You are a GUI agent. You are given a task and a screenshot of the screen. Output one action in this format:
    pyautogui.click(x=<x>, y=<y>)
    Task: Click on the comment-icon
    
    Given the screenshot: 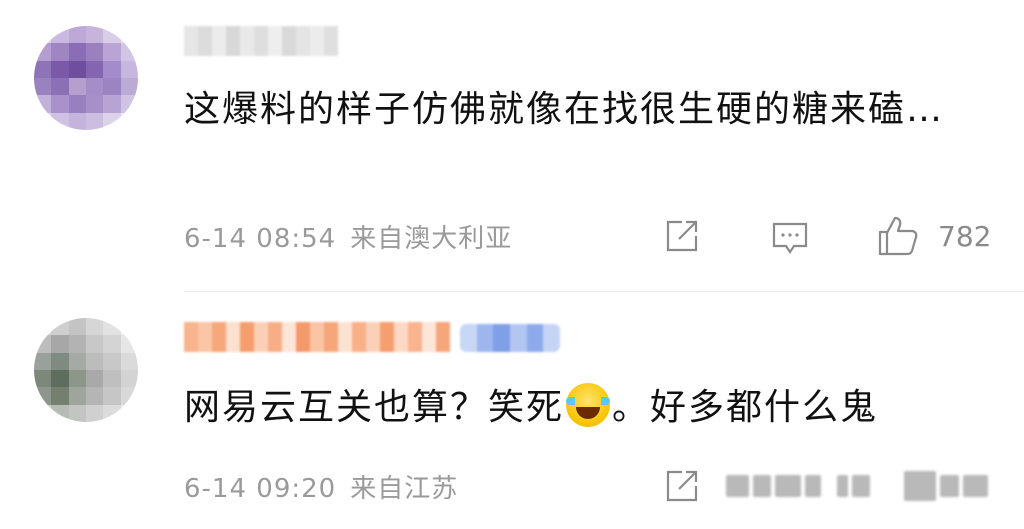 What is the action you would take?
    pyautogui.click(x=790, y=238)
    